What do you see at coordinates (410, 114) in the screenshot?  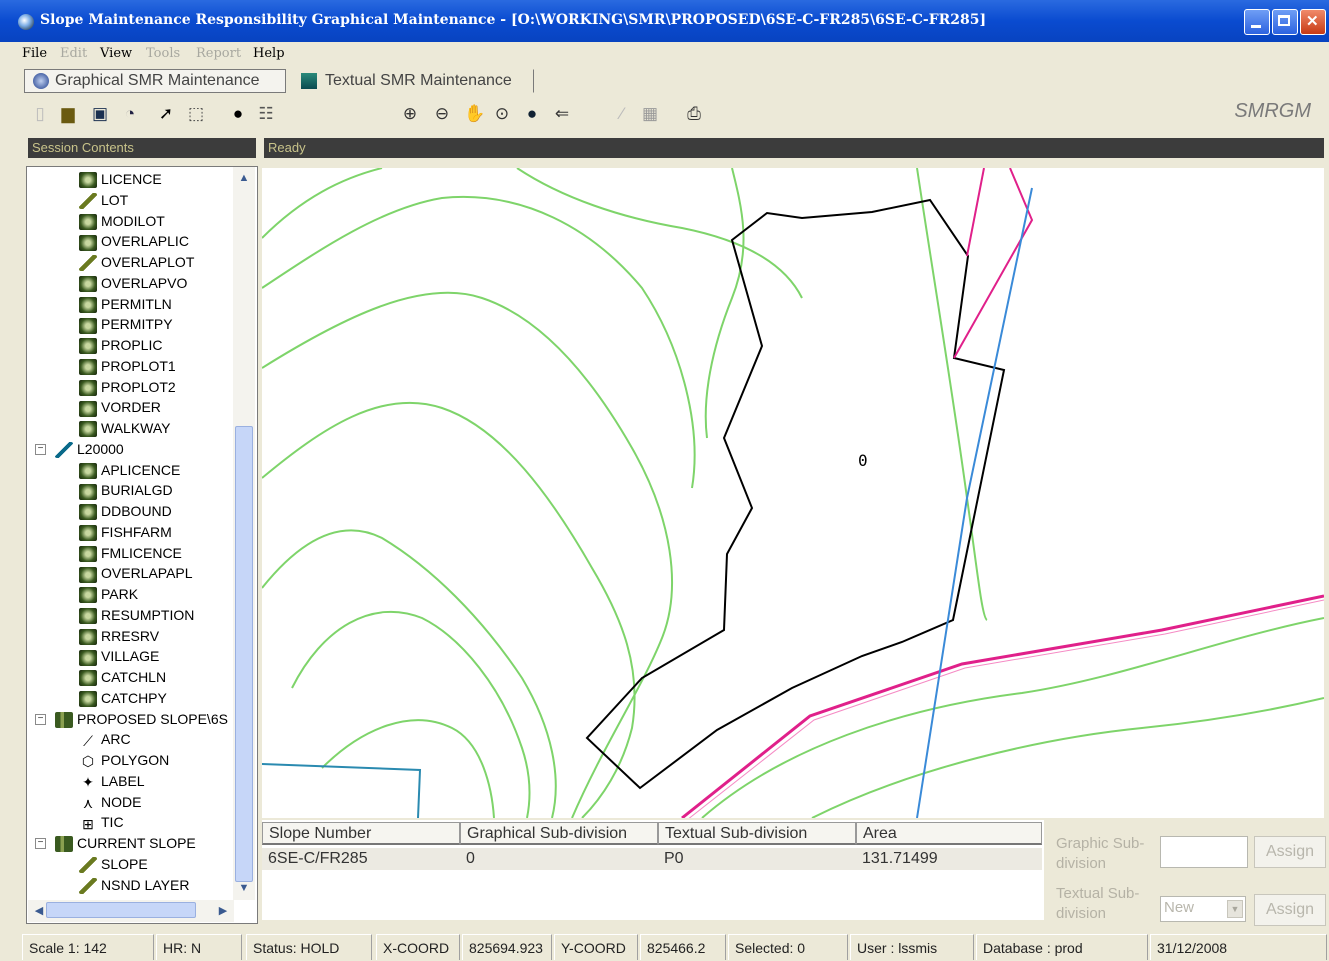 I see `zoom-in-icon: ⊕` at bounding box center [410, 114].